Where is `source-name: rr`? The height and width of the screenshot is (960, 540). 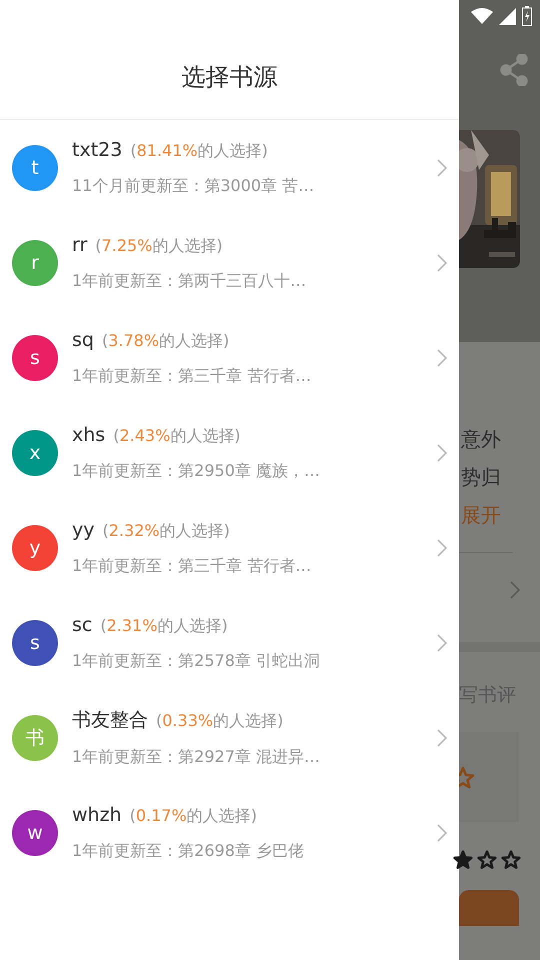
source-name: rr is located at coordinates (80, 245).